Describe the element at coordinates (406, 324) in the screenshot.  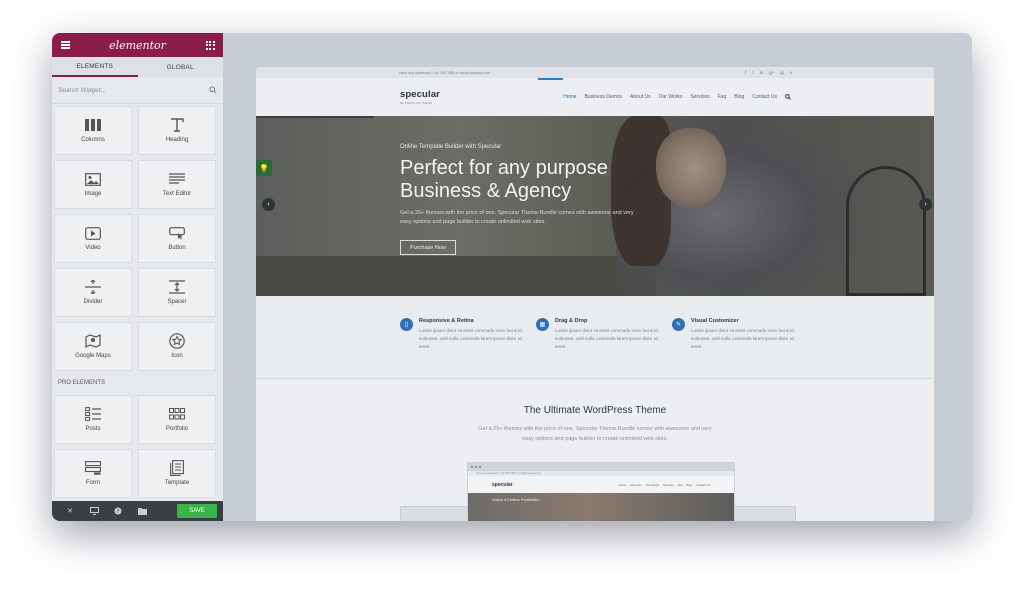
I see `mobile-icon: ▯` at that location.